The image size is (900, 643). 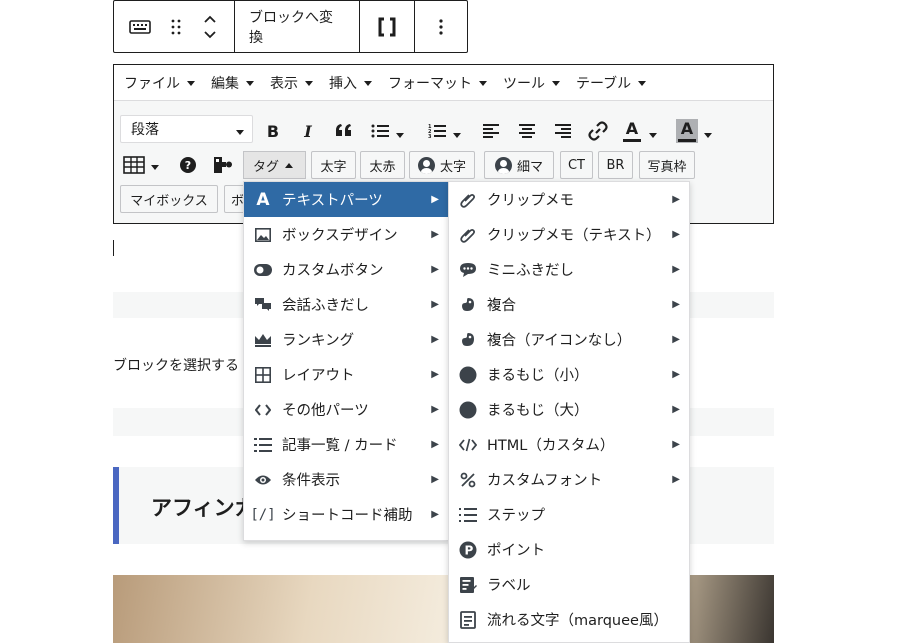 I want to click on custom-plugin-button, so click(x=223, y=165).